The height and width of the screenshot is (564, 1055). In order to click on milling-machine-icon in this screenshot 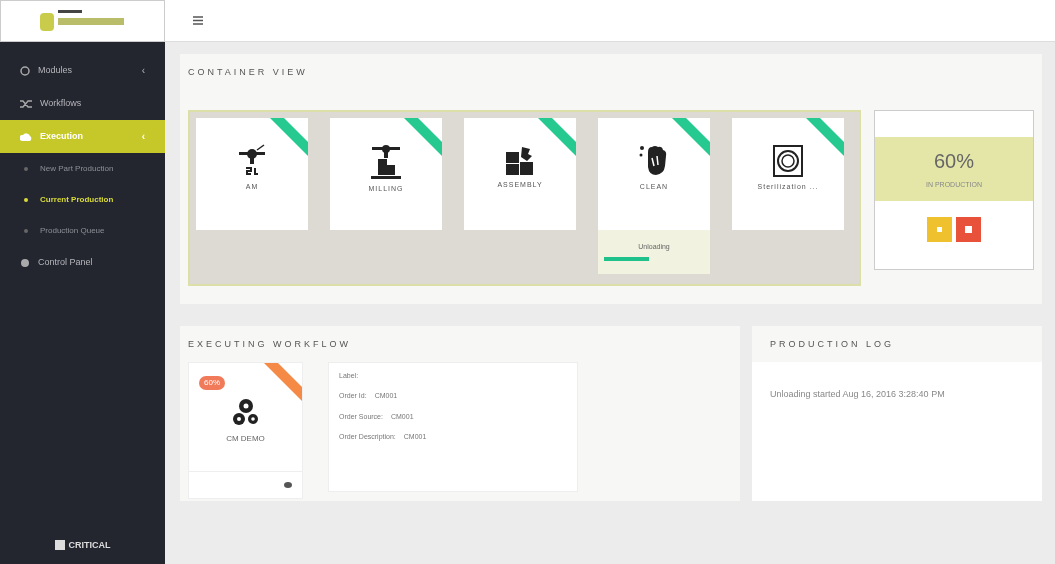, I will do `click(386, 161)`.